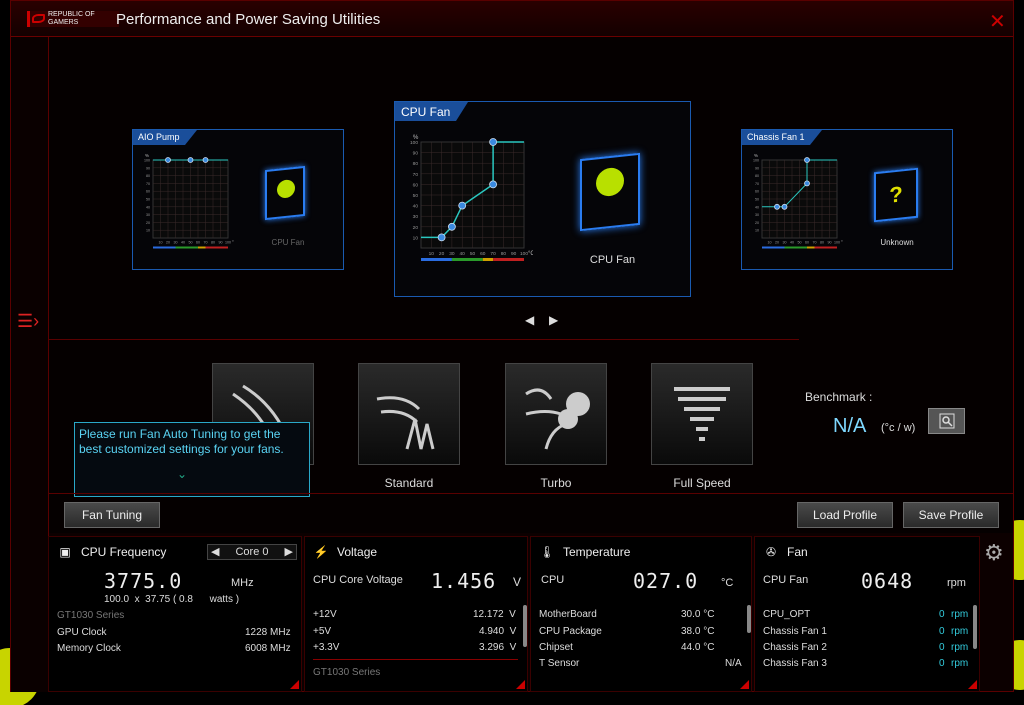  I want to click on x-tick-label: 60, so click(807, 243).